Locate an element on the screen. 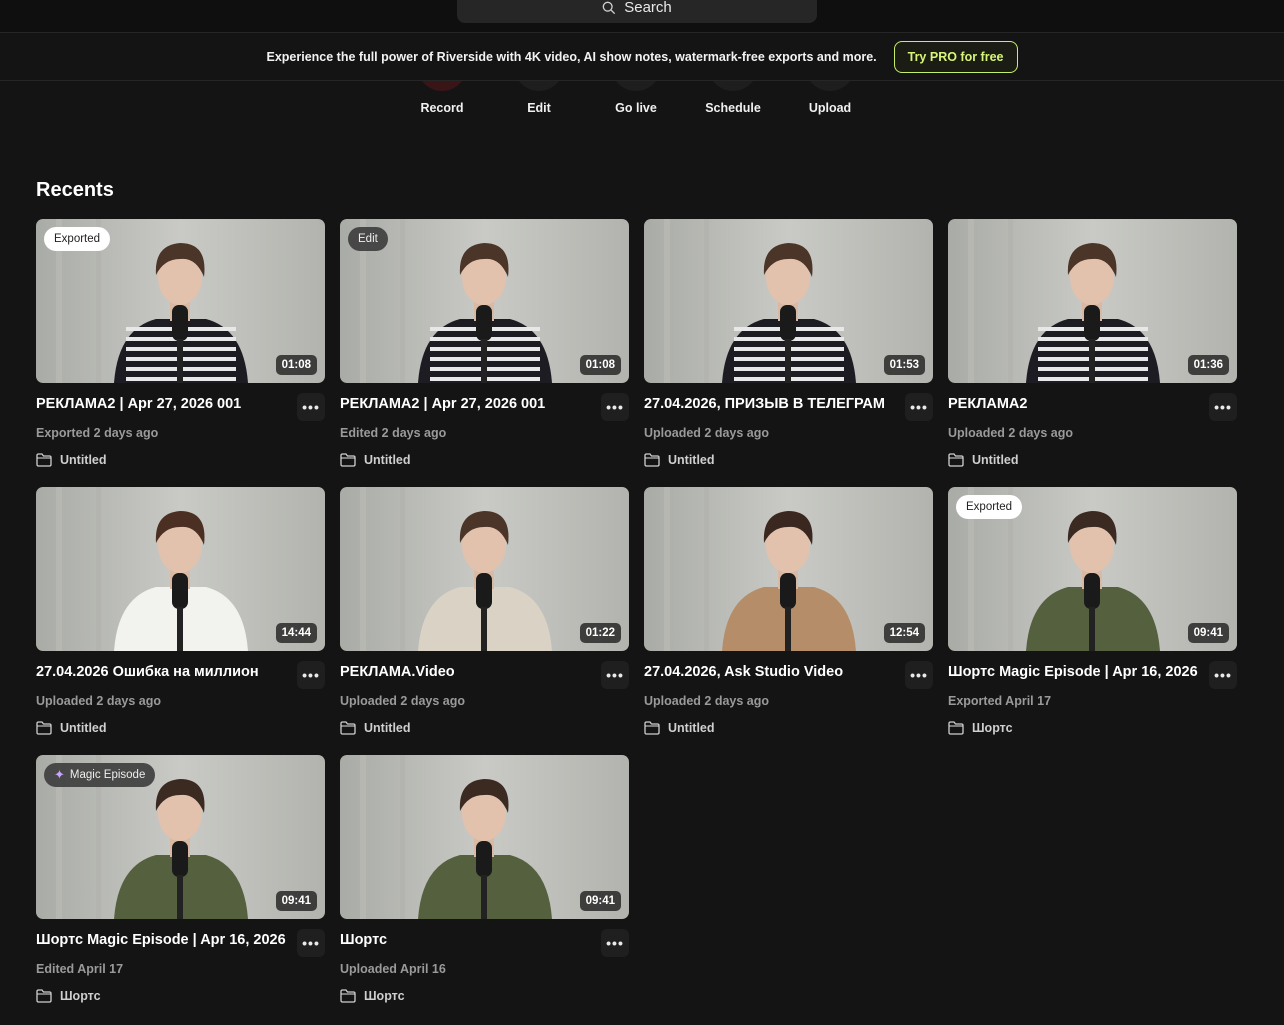 Image resolution: width=1284 pixels, height=1025 pixels. sparkle-icon: ✦ is located at coordinates (59, 774).